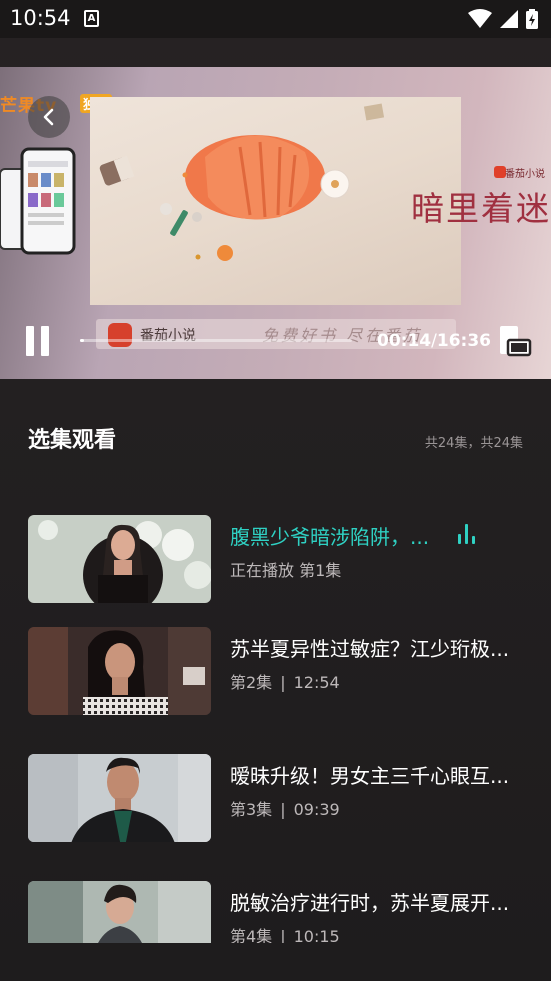 This screenshot has width=551, height=981. I want to click on episode-meta: 正在播放 第1集, so click(286, 570).